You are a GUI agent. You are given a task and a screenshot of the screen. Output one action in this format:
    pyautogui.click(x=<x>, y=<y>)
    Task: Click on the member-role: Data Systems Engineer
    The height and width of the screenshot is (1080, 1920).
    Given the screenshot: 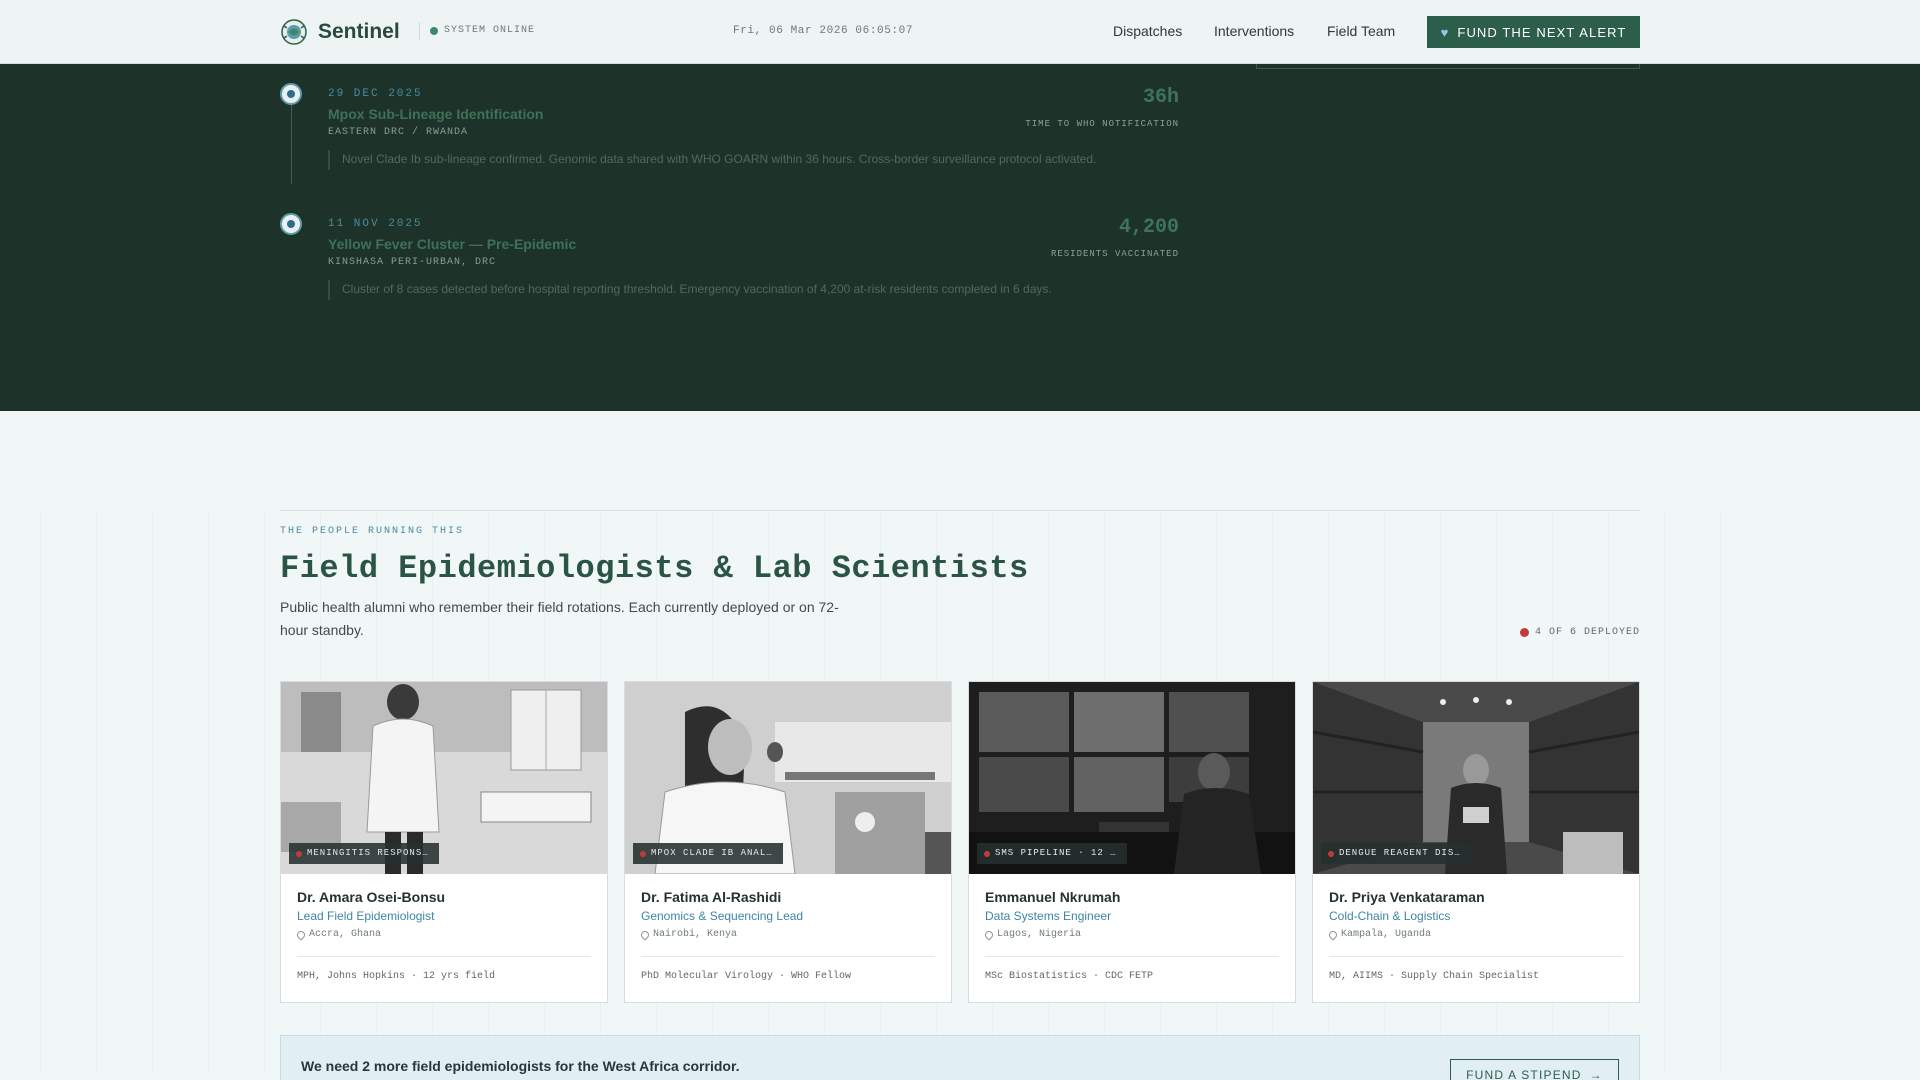 What is the action you would take?
    pyautogui.click(x=1048, y=916)
    